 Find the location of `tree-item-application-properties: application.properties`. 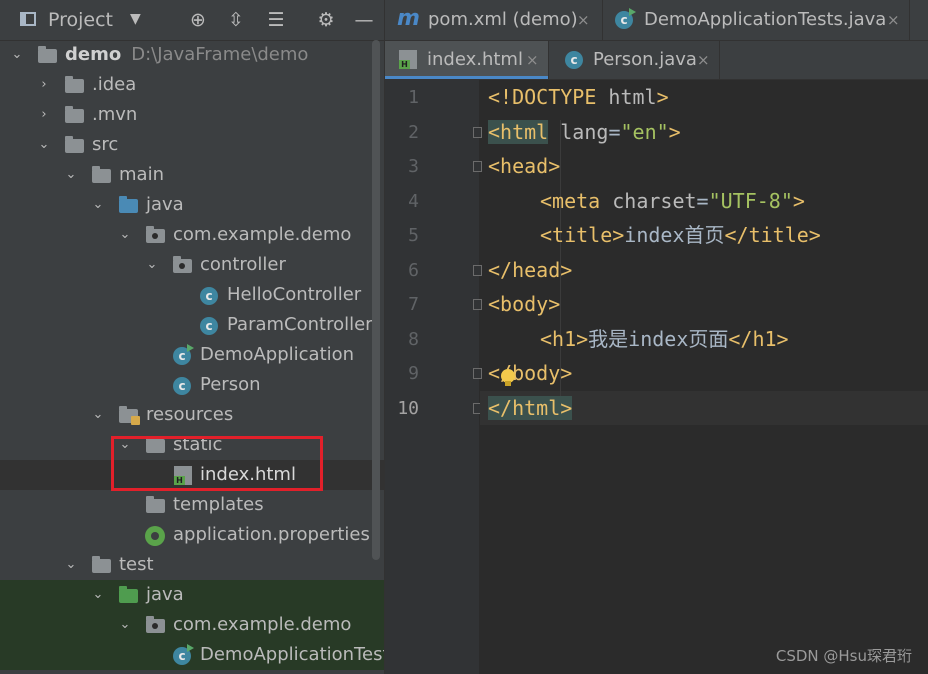

tree-item-application-properties: application.properties is located at coordinates (192, 535).